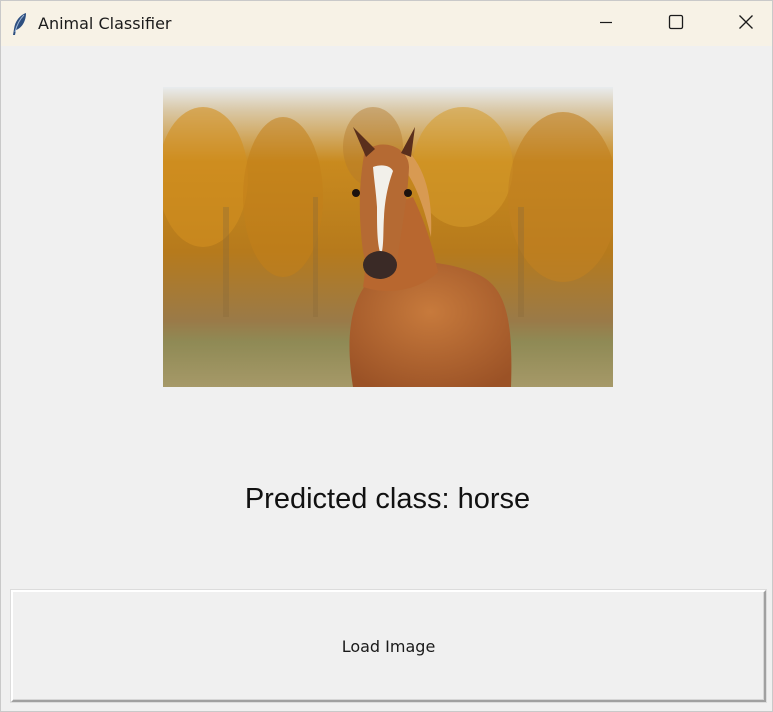 The height and width of the screenshot is (712, 773). Describe the element at coordinates (105, 23) in the screenshot. I see `window-title: Animal Classifier` at that location.